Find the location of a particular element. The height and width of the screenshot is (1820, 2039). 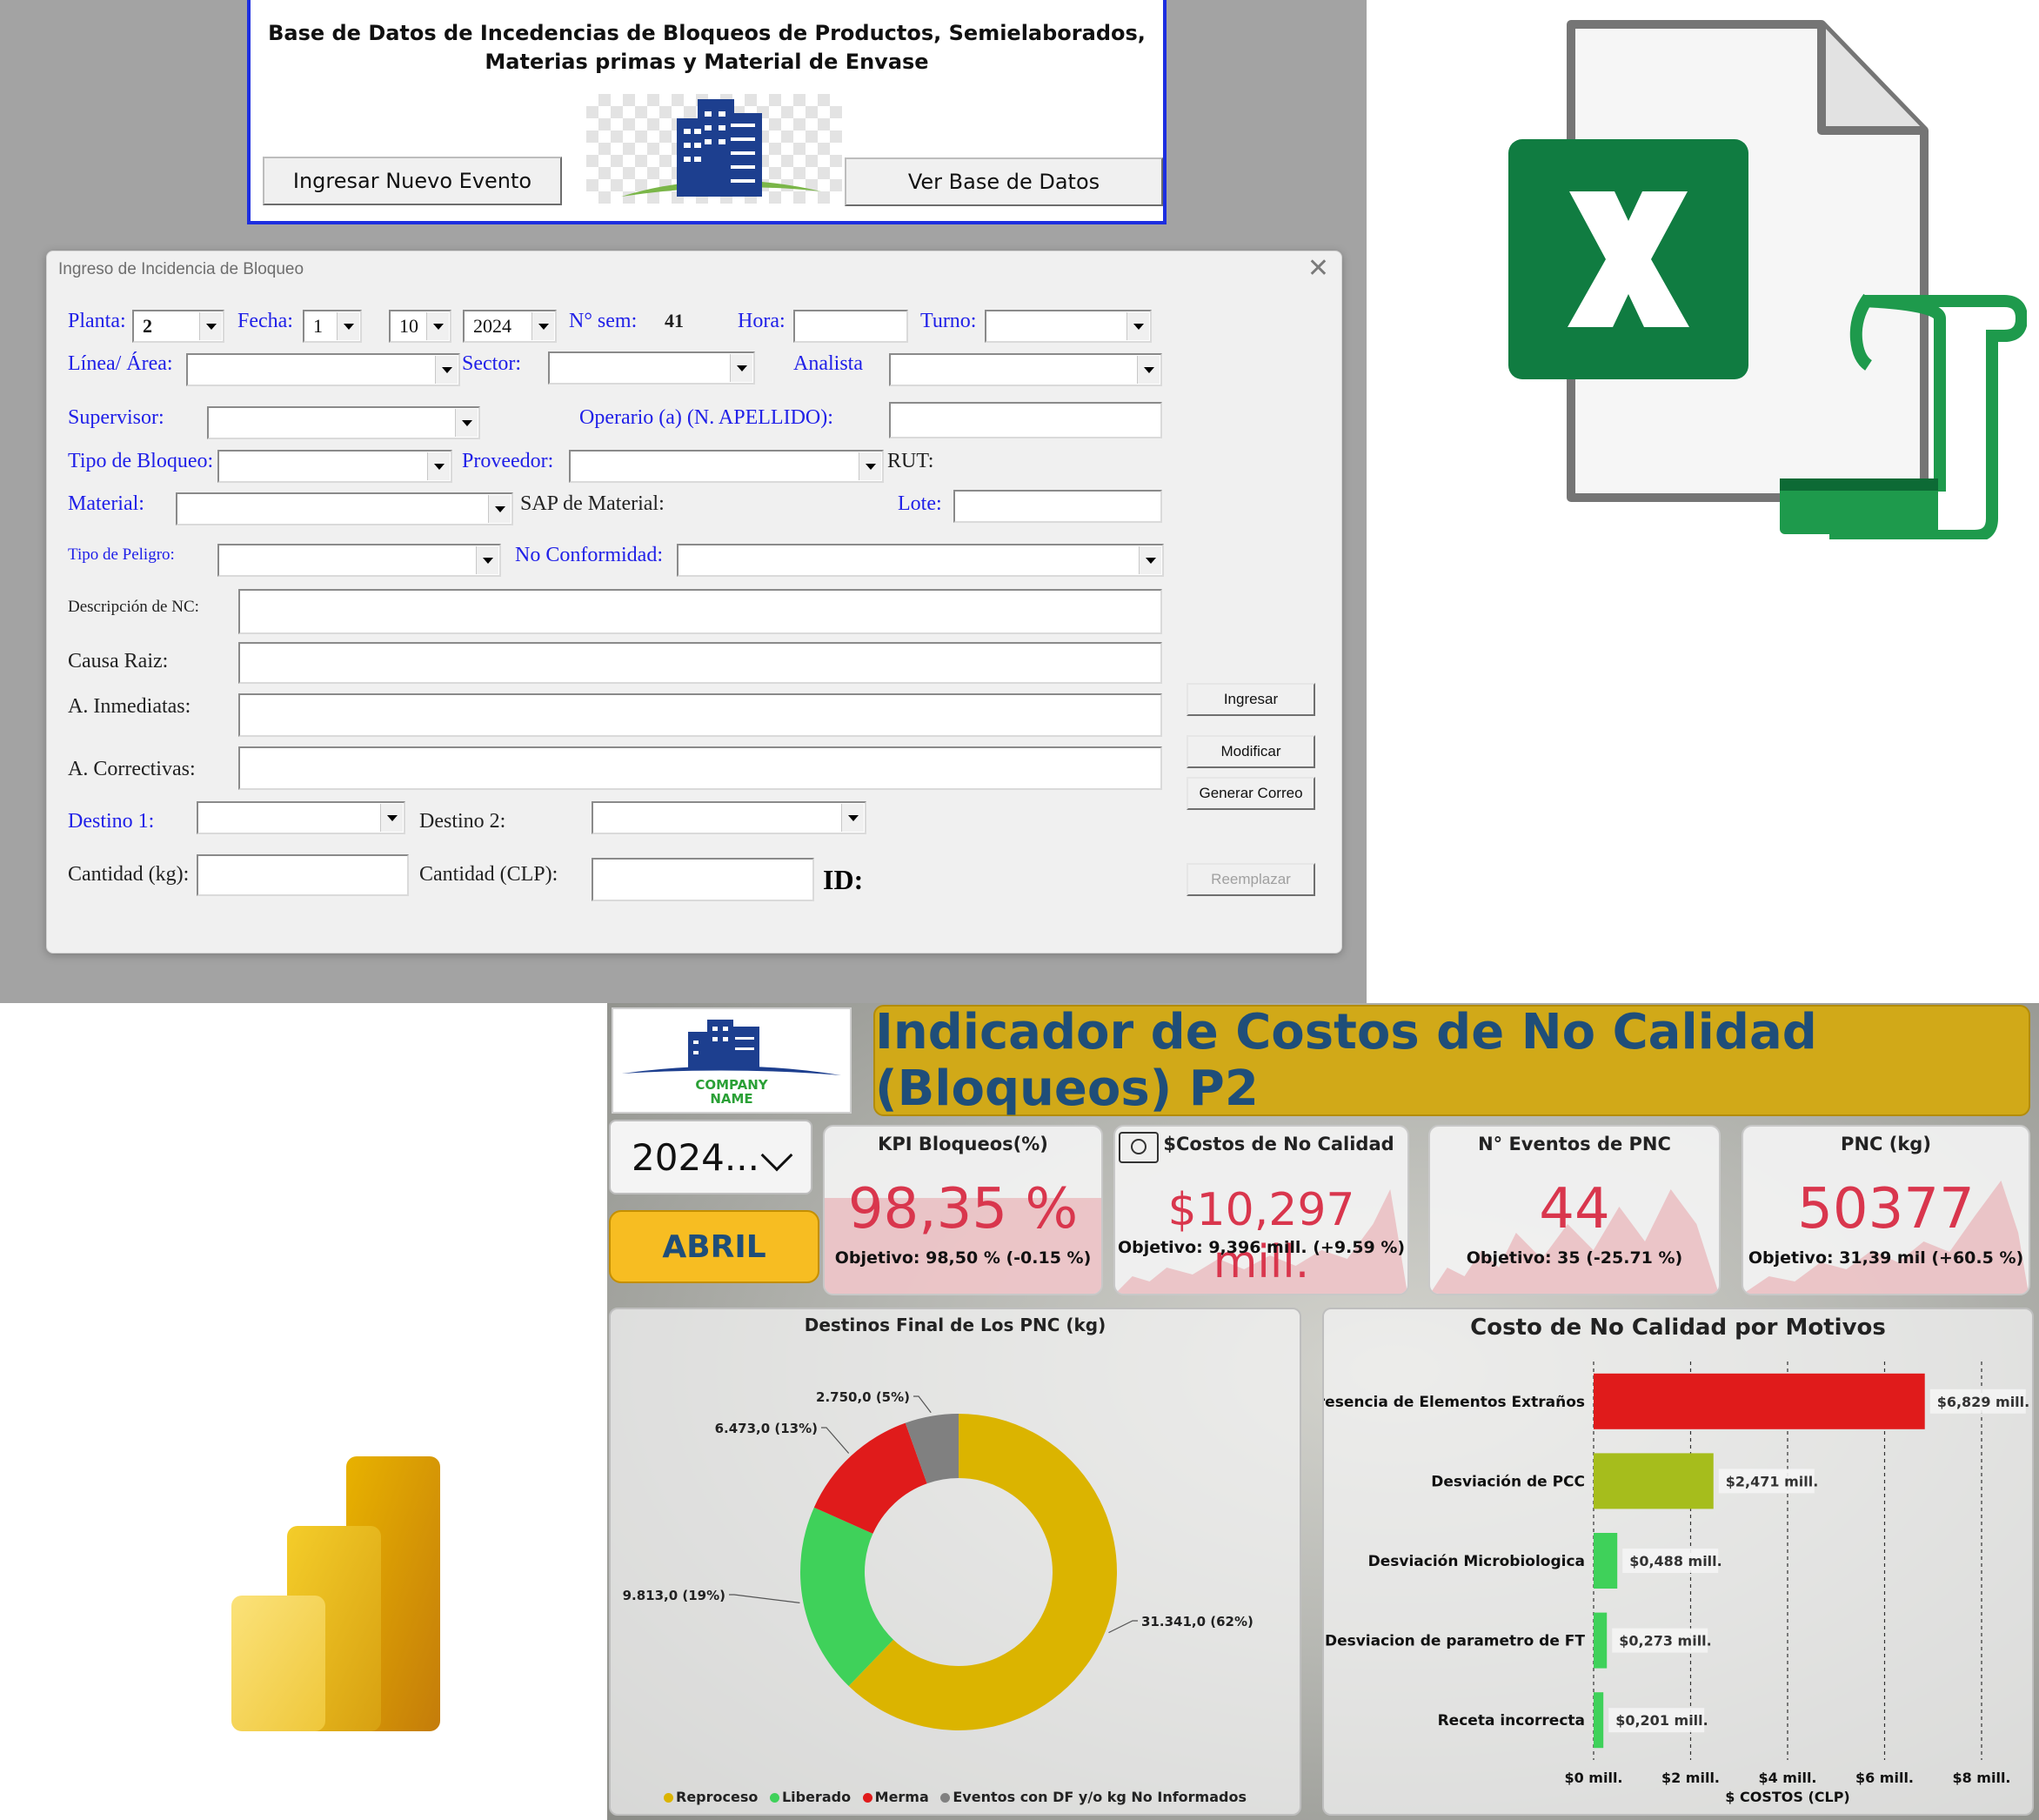

anio-value: 2024 is located at coordinates (492, 326).